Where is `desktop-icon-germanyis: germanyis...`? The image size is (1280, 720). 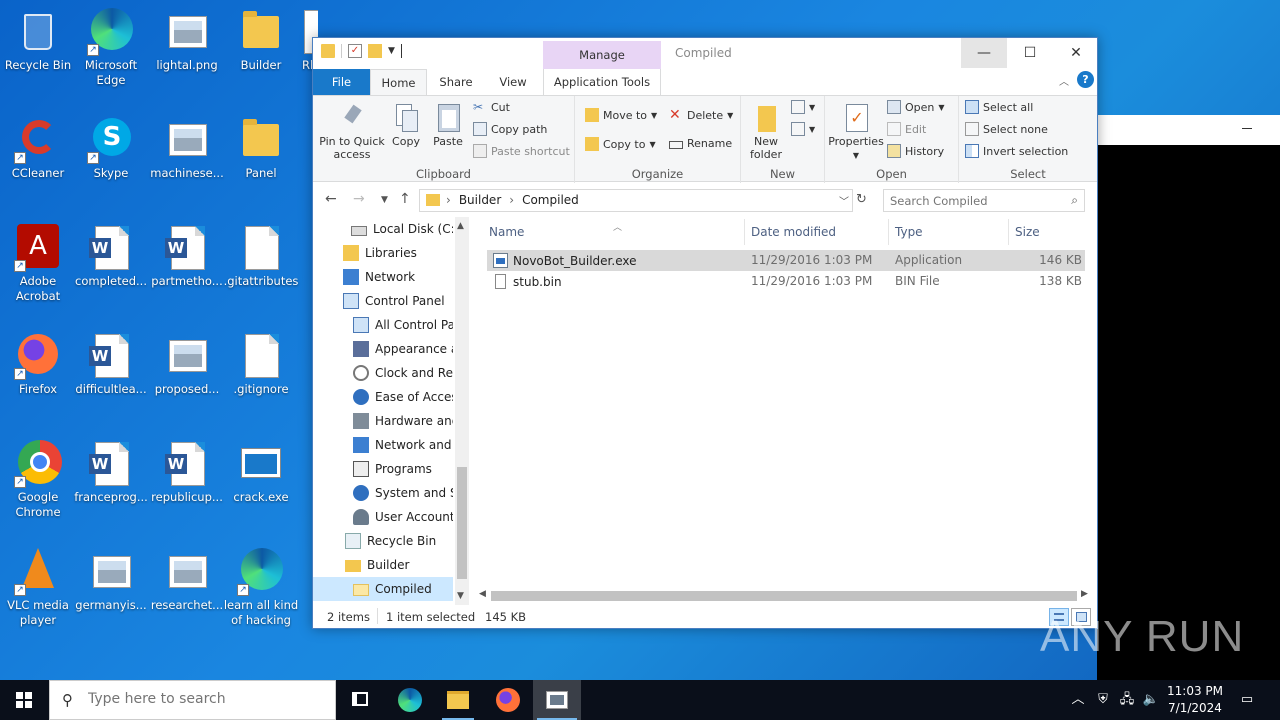 desktop-icon-germanyis: germanyis... is located at coordinates (111, 580).